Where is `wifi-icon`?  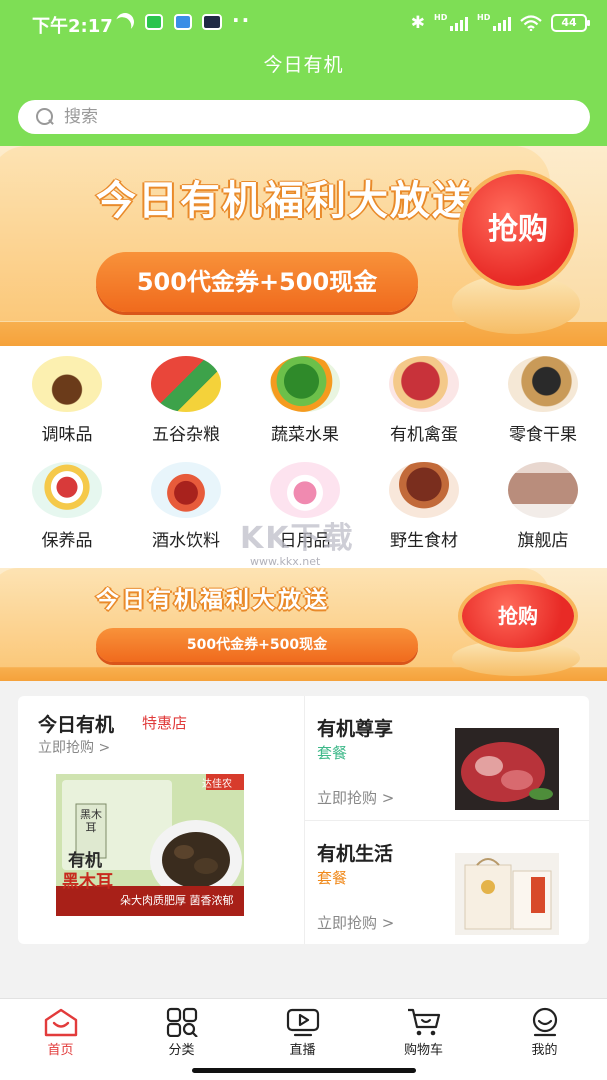 wifi-icon is located at coordinates (531, 23).